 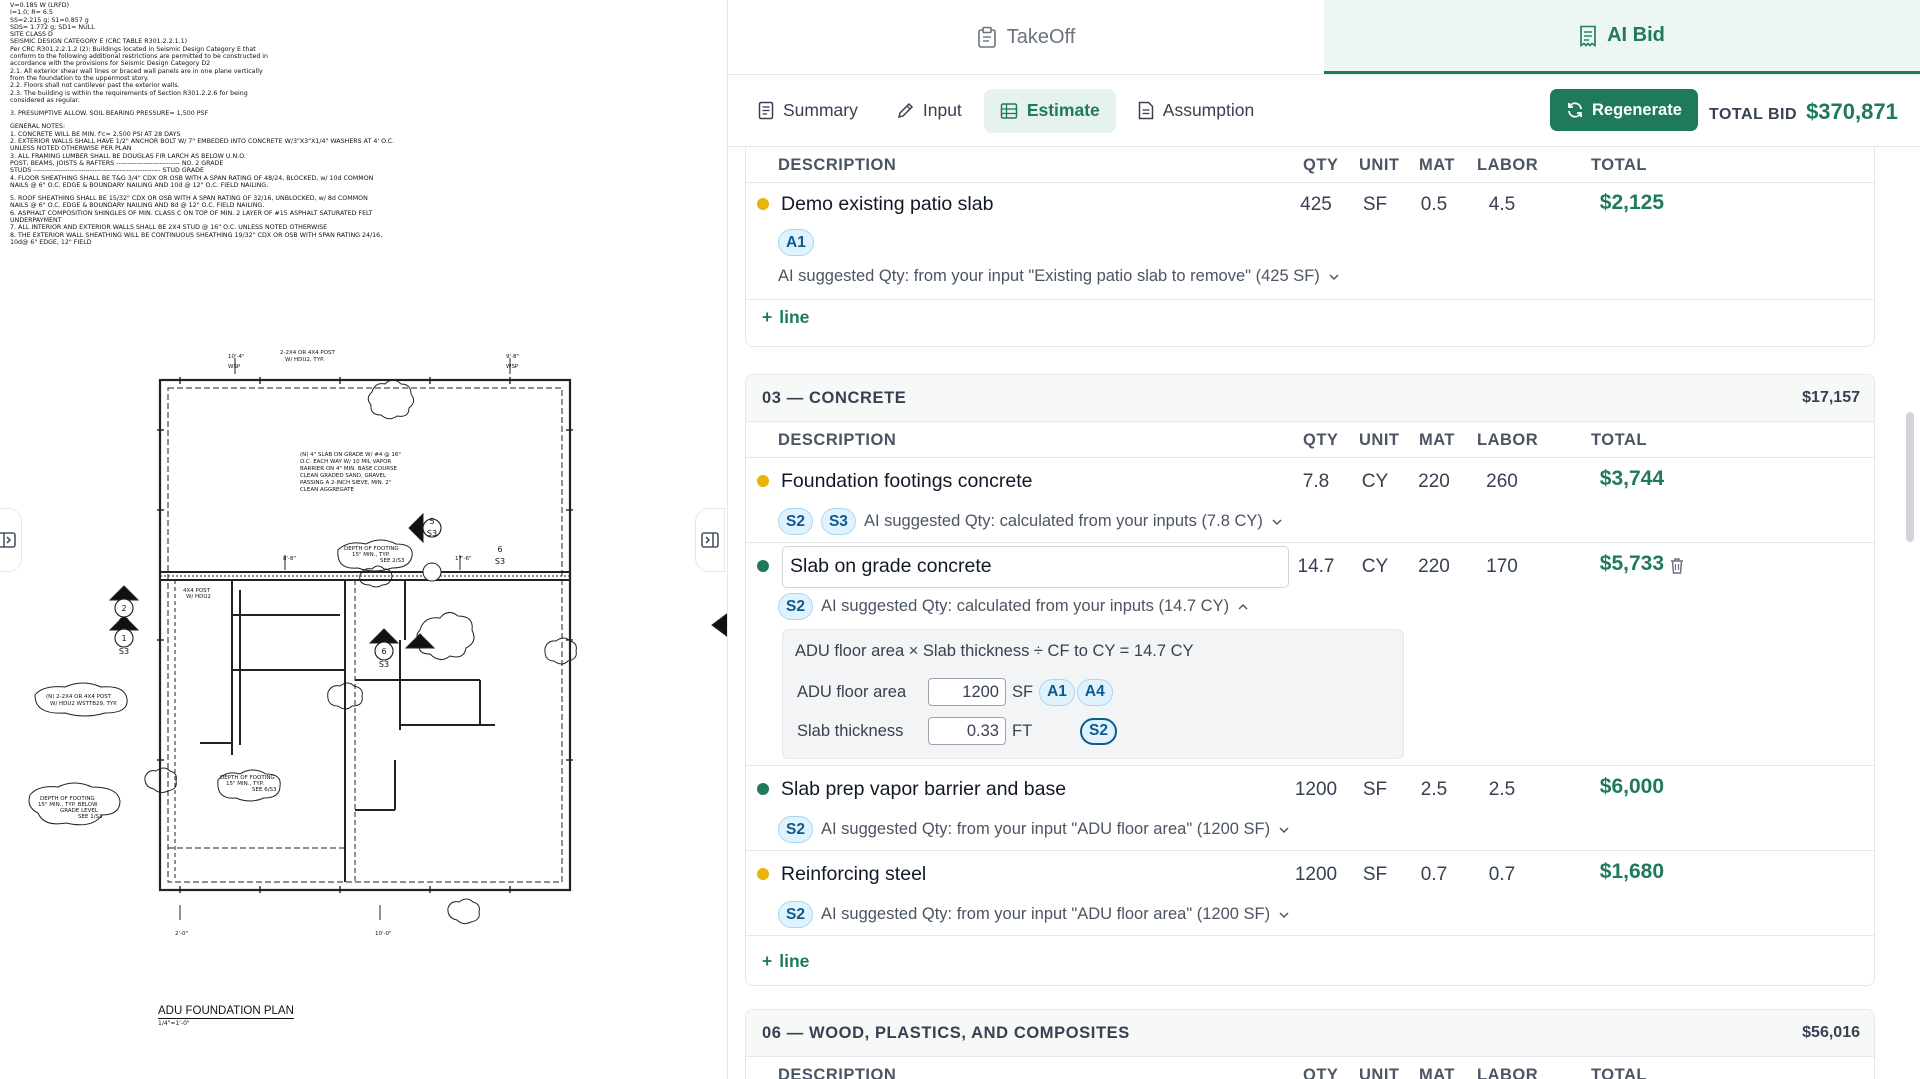 What do you see at coordinates (766, 110) in the screenshot?
I see `document-icon` at bounding box center [766, 110].